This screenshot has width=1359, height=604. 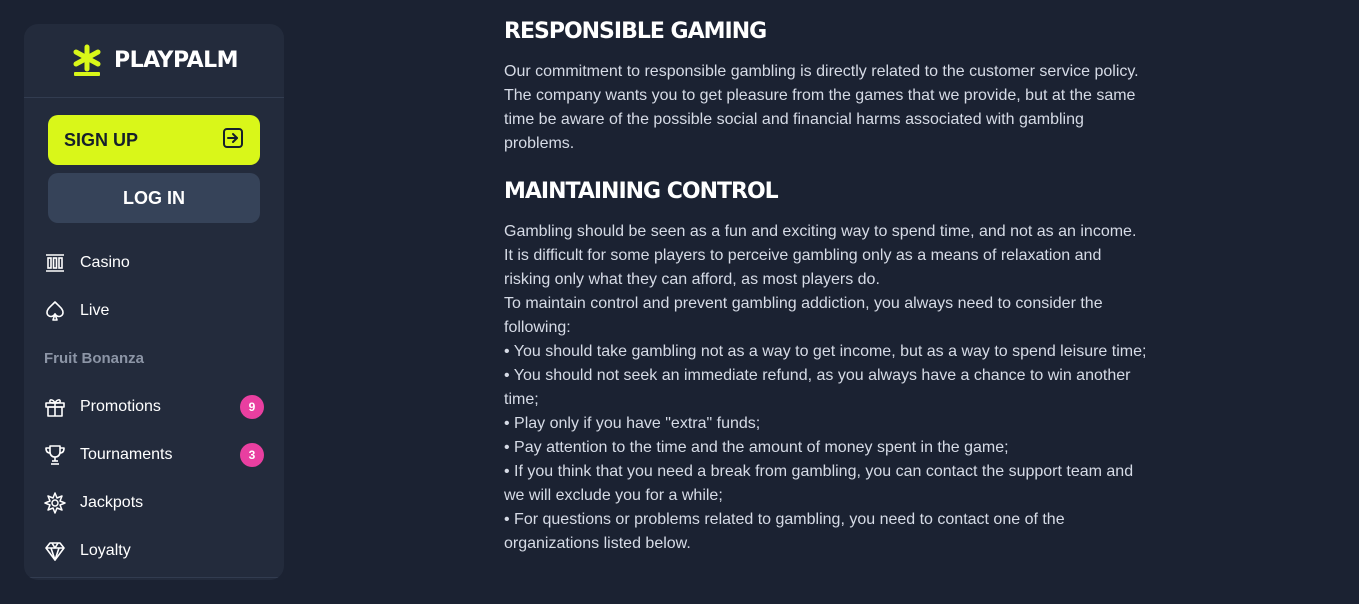 I want to click on nav-item-tournaments: Tournaments 3, so click(x=154, y=455).